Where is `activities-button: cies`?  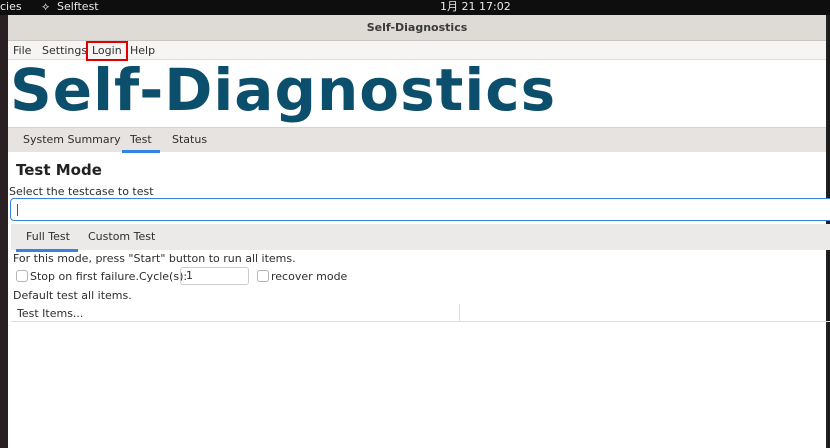
activities-button: cies is located at coordinates (11, 7).